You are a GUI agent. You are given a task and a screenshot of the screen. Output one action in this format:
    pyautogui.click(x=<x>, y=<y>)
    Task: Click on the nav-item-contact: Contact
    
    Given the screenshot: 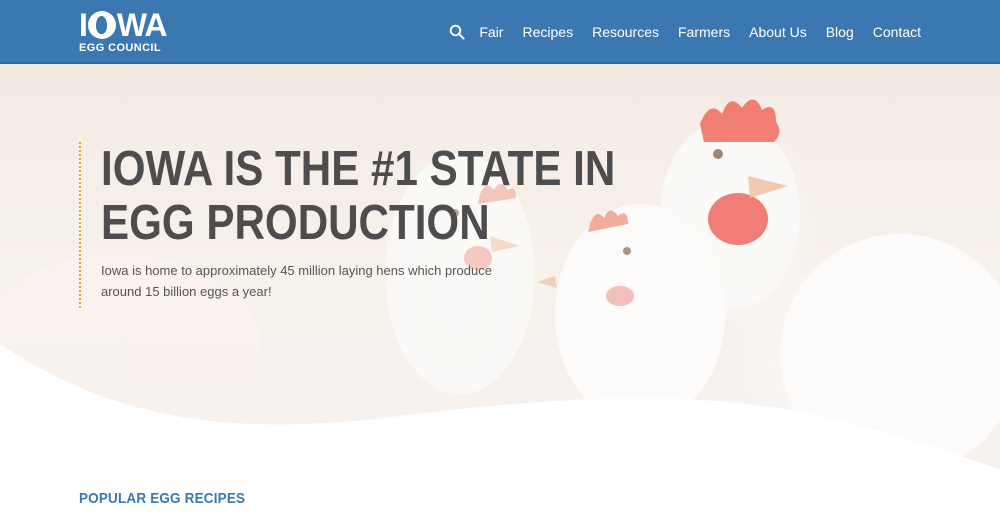 What is the action you would take?
    pyautogui.click(x=897, y=32)
    